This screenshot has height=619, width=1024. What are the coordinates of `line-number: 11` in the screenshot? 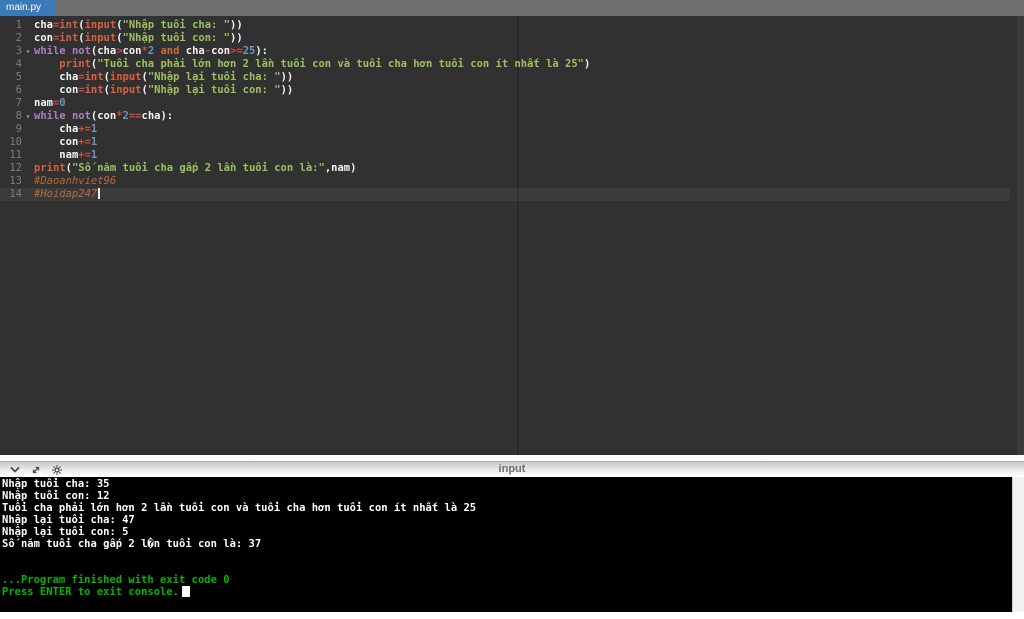 It's located at (15, 155).